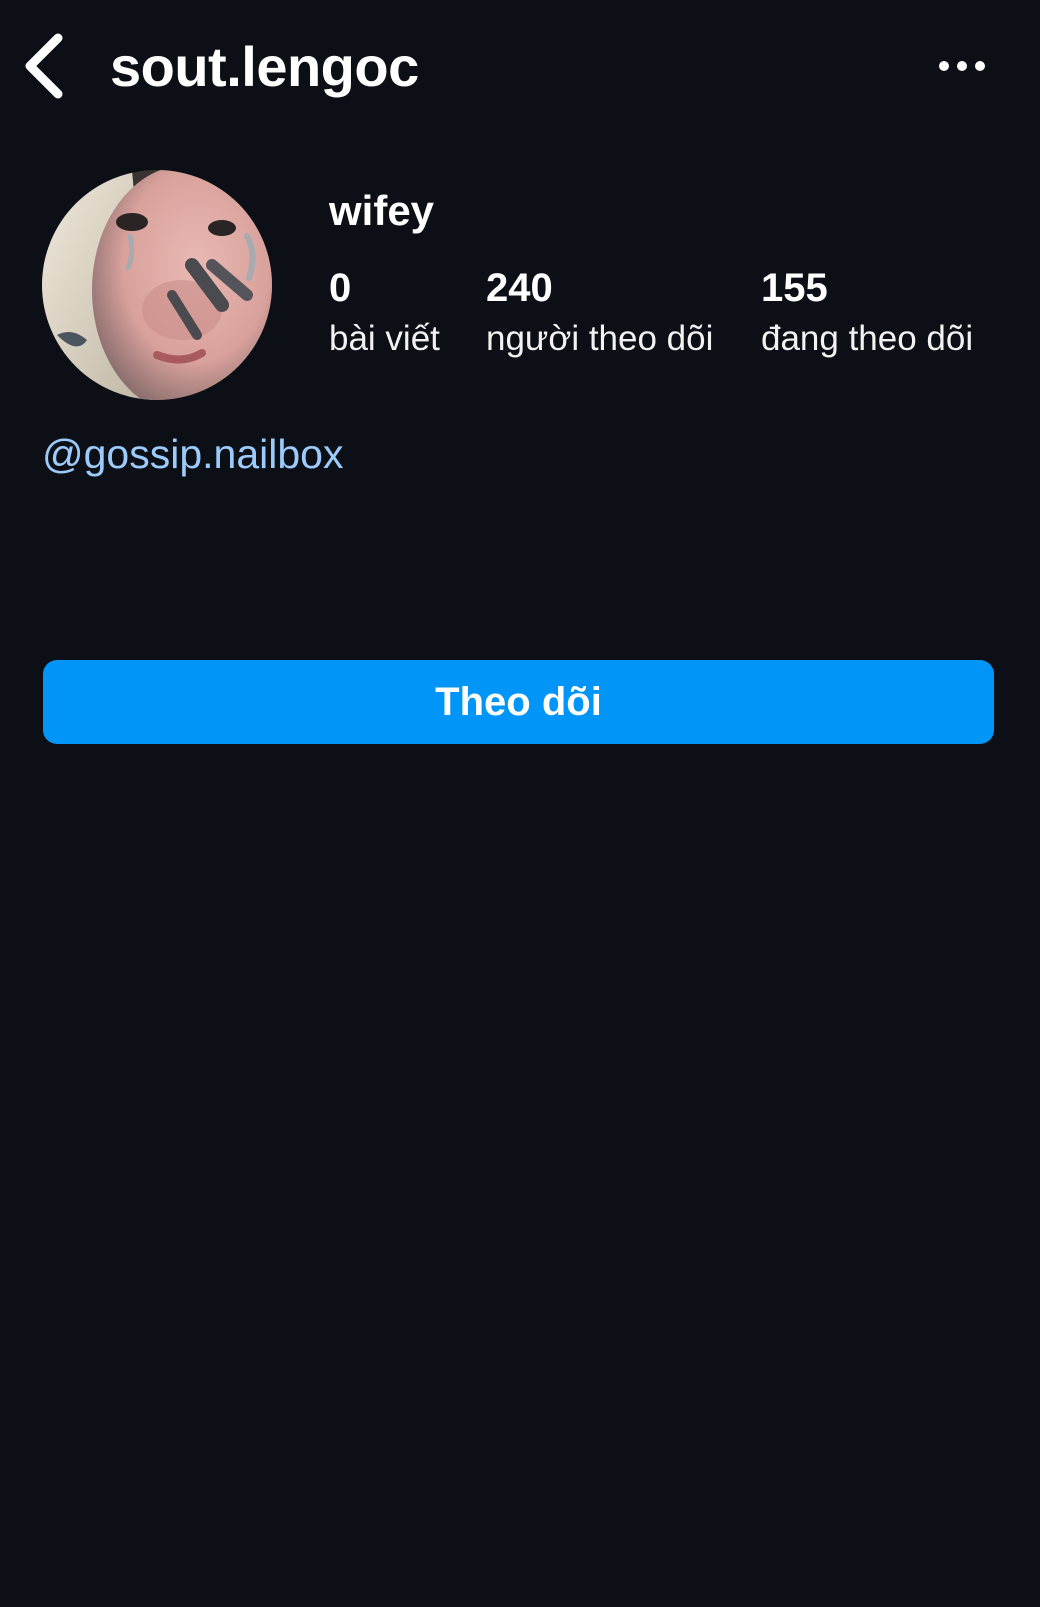  I want to click on more-options-button, so click(965, 66).